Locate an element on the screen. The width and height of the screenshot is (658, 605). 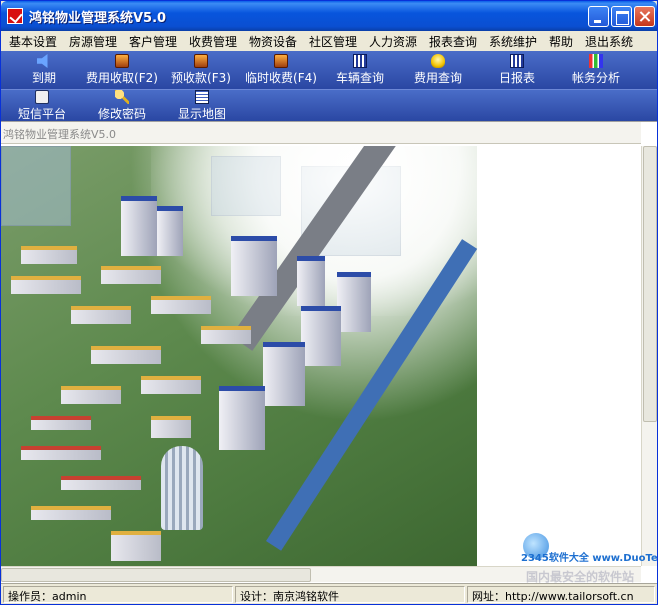
tool-fee-collect: 费用收取(F2) is located at coordinates (122, 70).